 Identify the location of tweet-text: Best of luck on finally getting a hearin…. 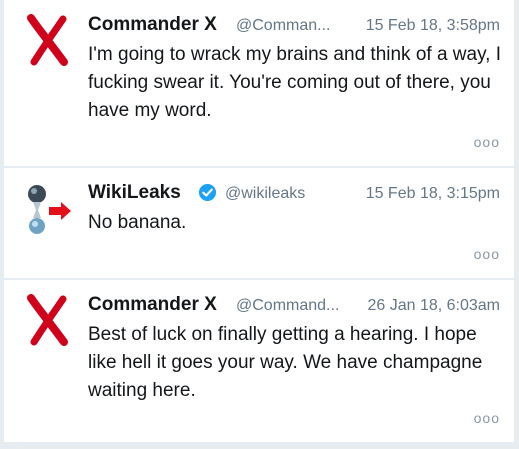
(285, 362).